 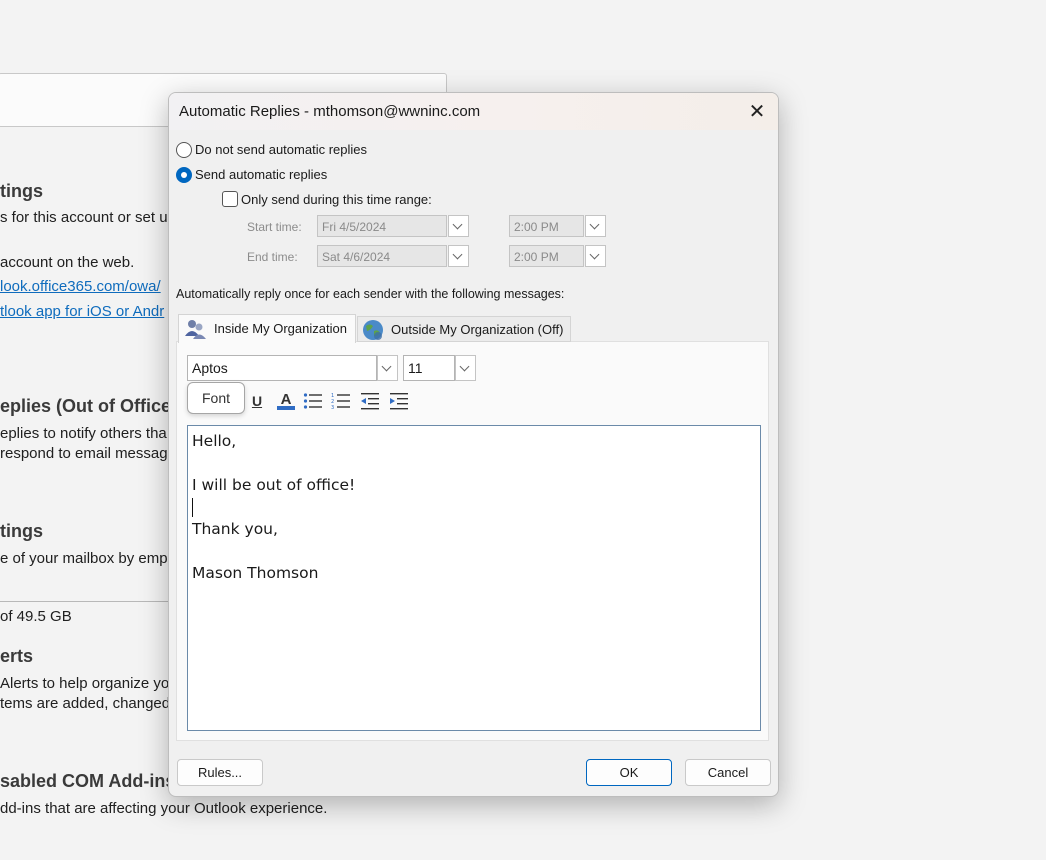 I want to click on dialog-title: Automatic Replies - mthomson@wwninc.com, so click(x=330, y=111).